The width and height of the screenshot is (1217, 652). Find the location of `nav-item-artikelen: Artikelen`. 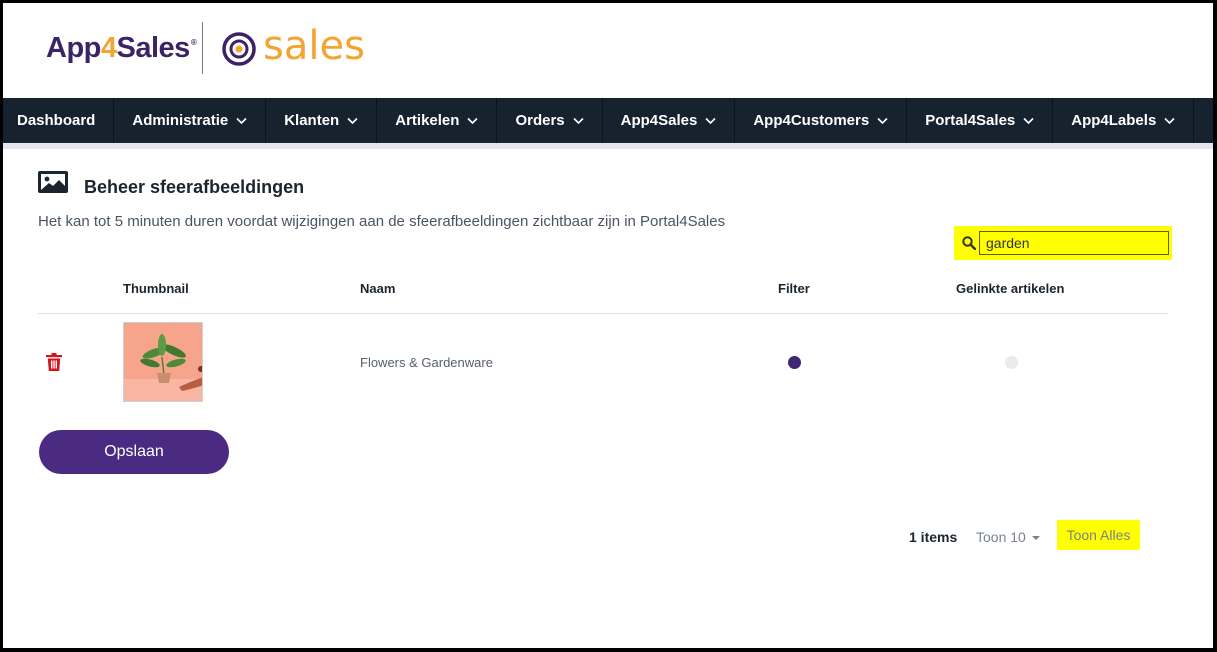

nav-item-artikelen: Artikelen is located at coordinates (437, 120).